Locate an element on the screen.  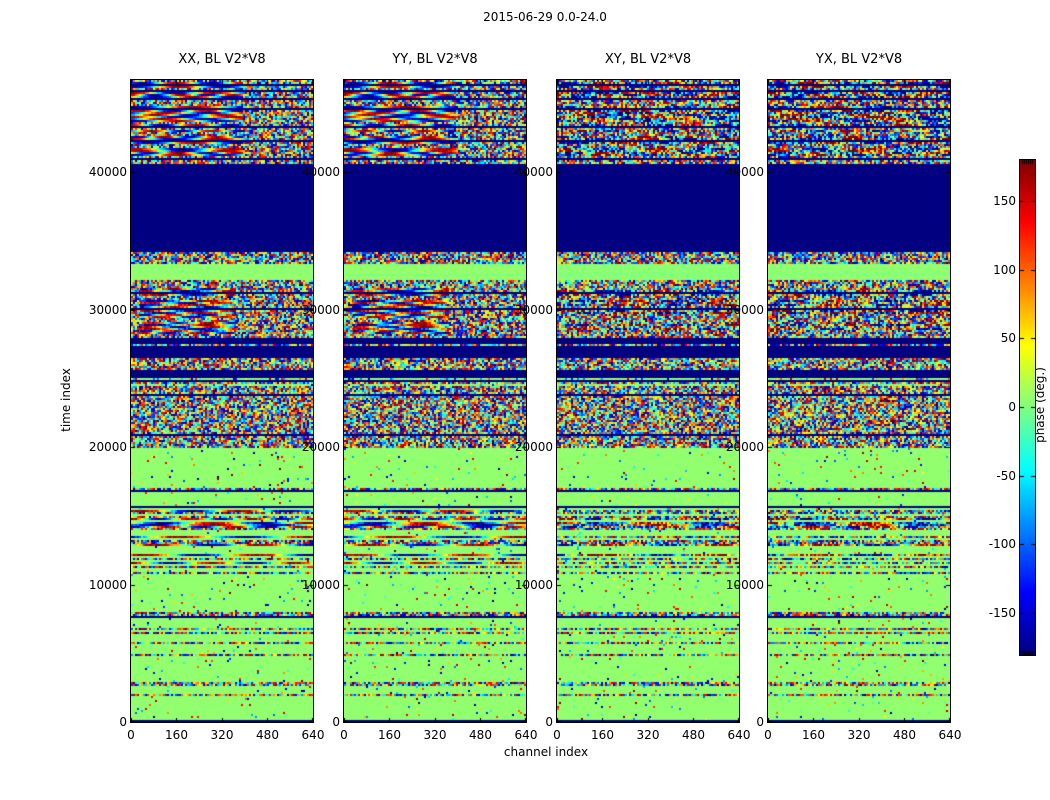
colorbar-tick-label: 0 is located at coordinates (1012, 407).